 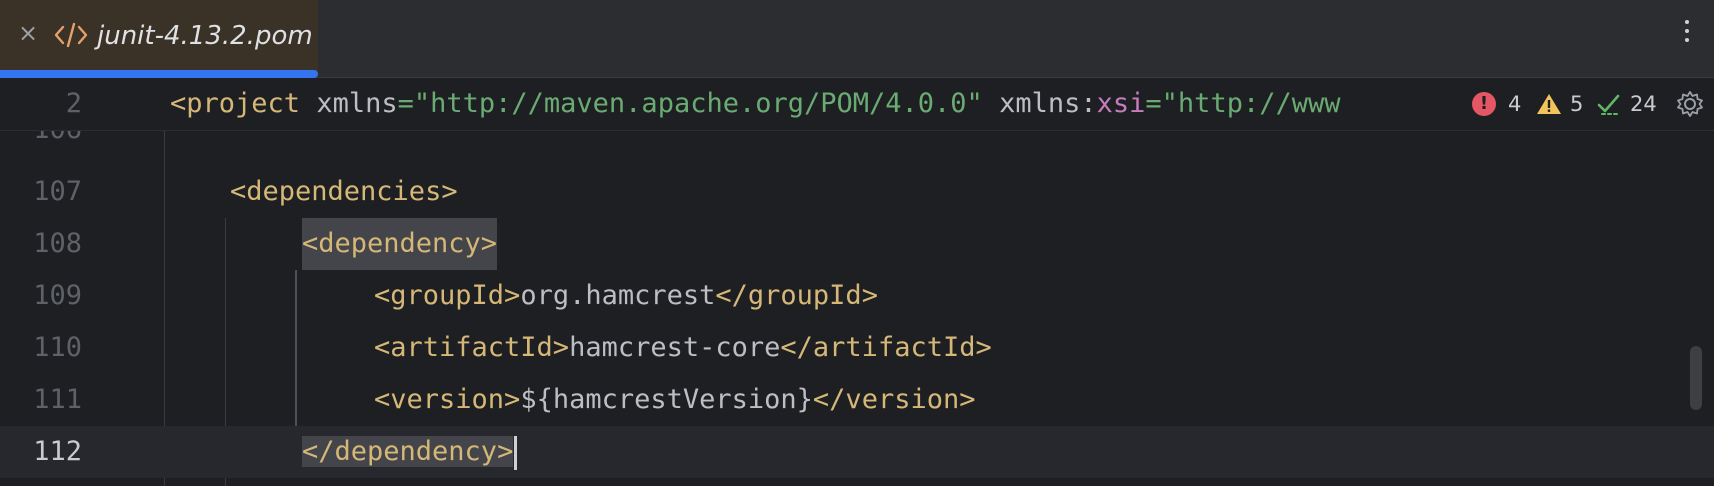 What do you see at coordinates (472, 347) in the screenshot?
I see `xml-tag: <artifactId>` at bounding box center [472, 347].